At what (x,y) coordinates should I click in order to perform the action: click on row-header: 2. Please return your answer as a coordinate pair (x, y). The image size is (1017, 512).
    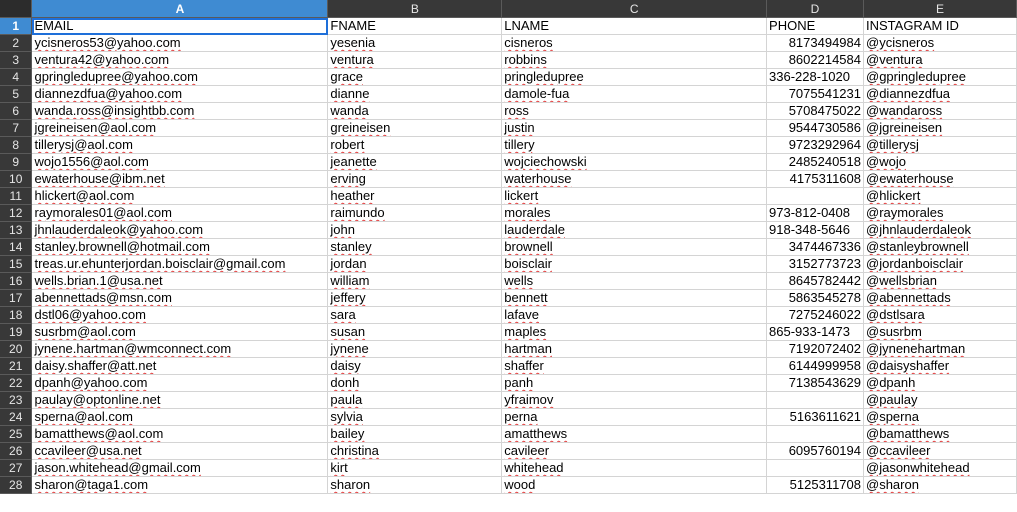
    Looking at the image, I should click on (16, 43).